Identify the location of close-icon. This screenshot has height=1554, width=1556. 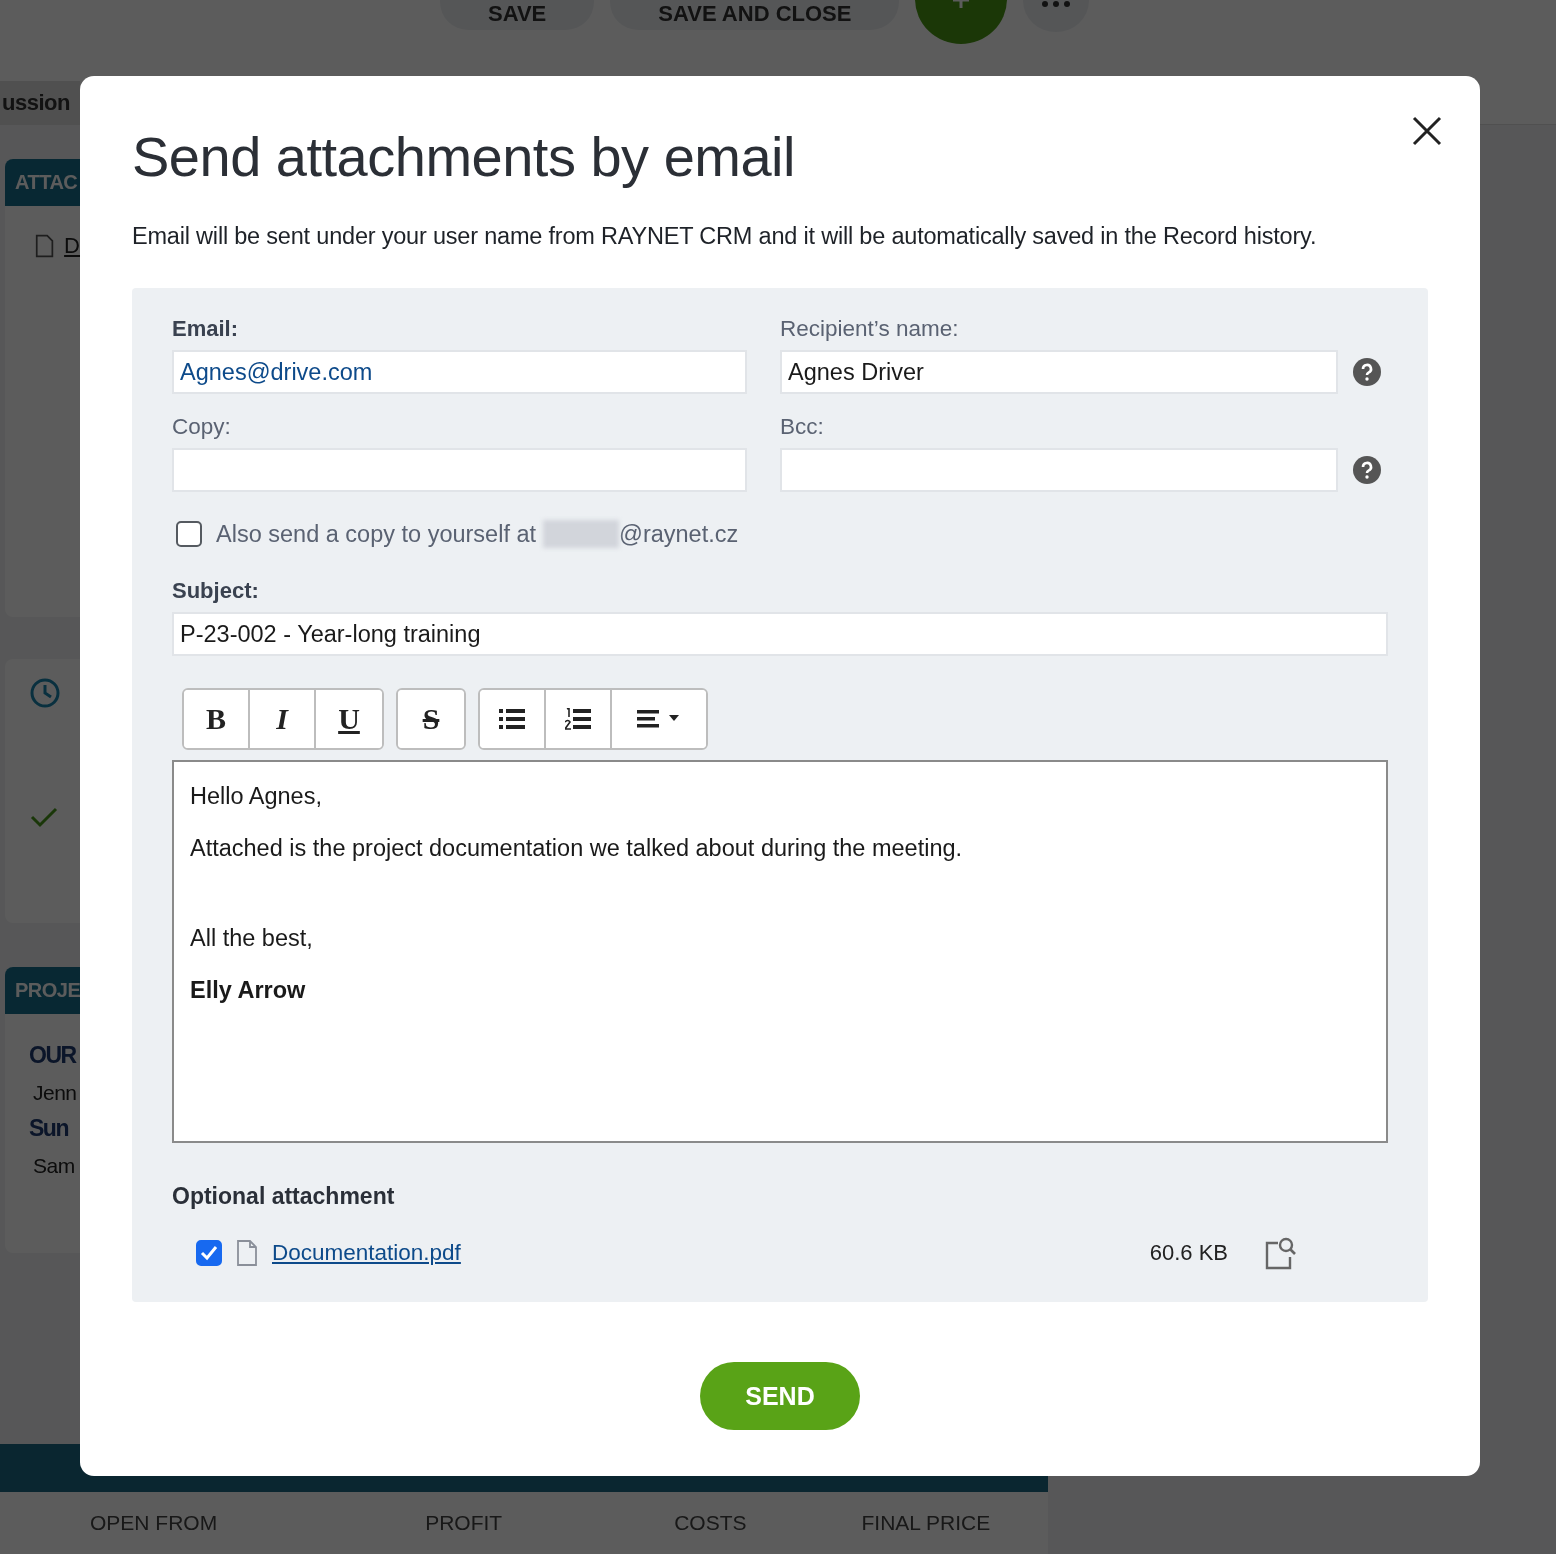
(1427, 131).